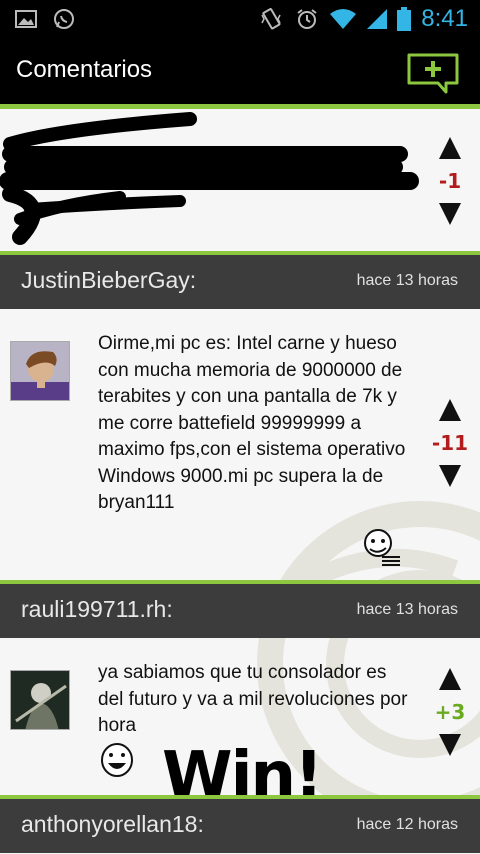 The height and width of the screenshot is (854, 480). I want to click on page-title: Comentarios, so click(84, 69).